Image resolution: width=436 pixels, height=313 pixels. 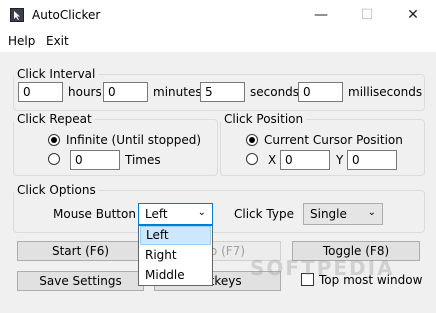 What do you see at coordinates (57, 41) in the screenshot?
I see `menu-exit: Exit` at bounding box center [57, 41].